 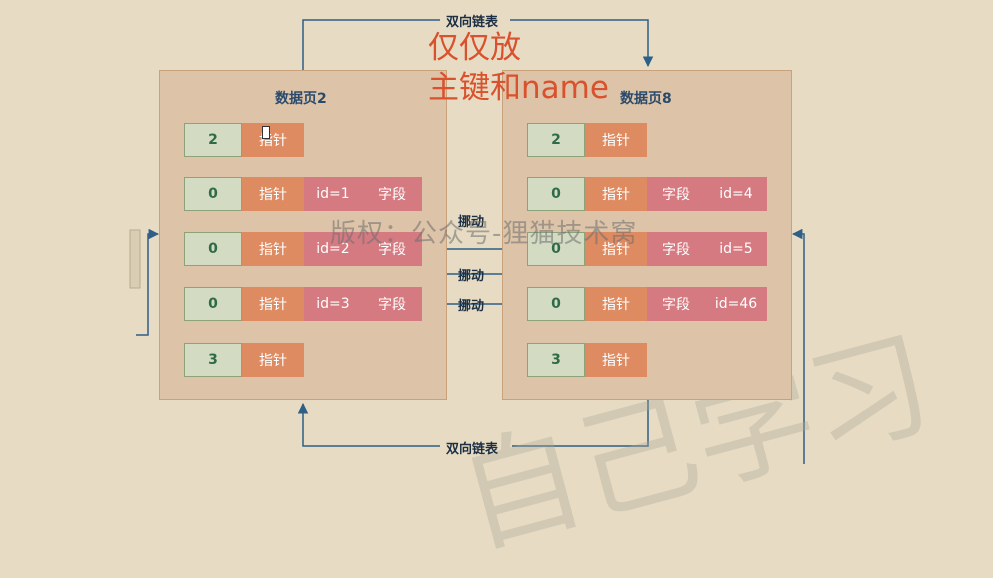 I want to click on page8-row-4-field: 字段, so click(x=676, y=304).